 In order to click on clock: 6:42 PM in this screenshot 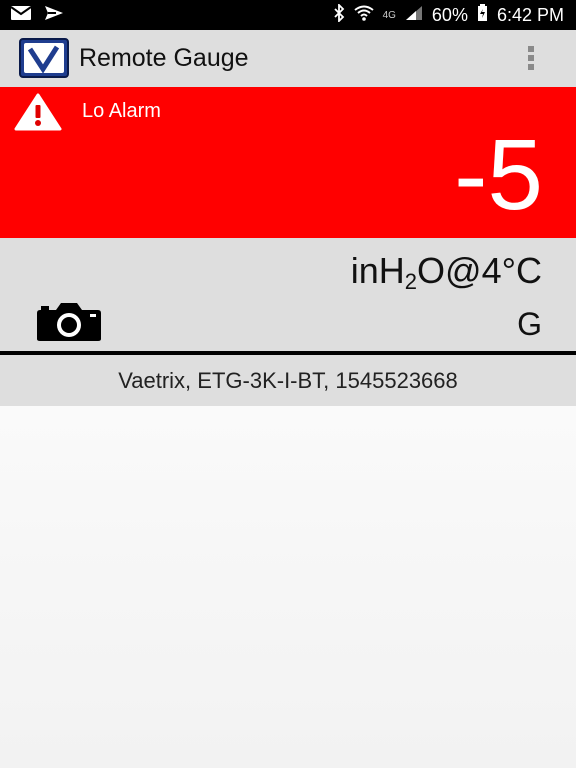, I will do `click(530, 14)`.